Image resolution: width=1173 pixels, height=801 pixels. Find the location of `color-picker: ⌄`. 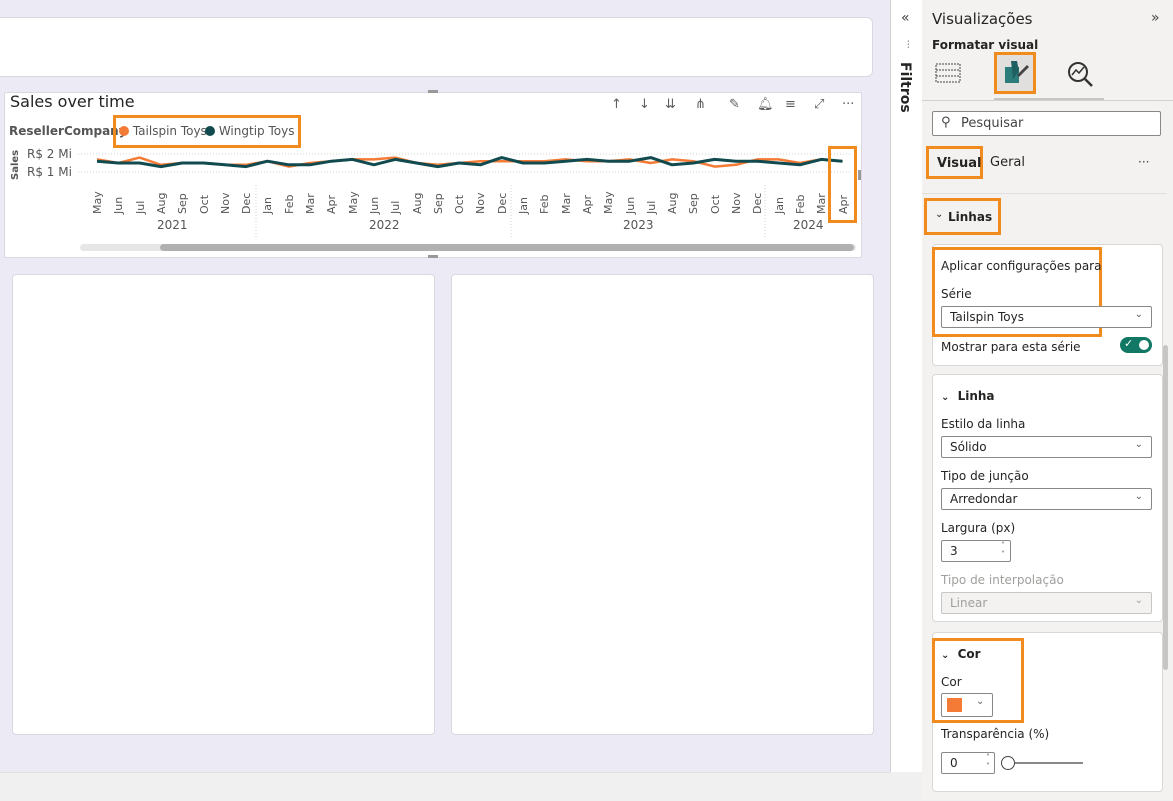

color-picker: ⌄ is located at coordinates (967, 705).